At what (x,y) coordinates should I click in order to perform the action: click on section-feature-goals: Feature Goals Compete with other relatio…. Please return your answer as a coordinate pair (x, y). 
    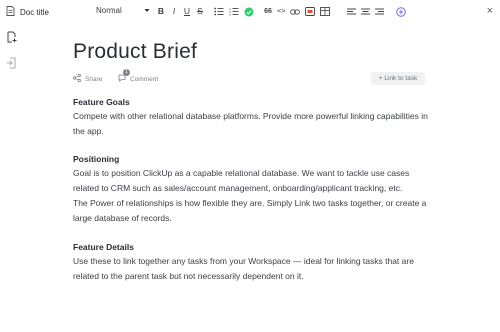
    Looking at the image, I should click on (253, 117).